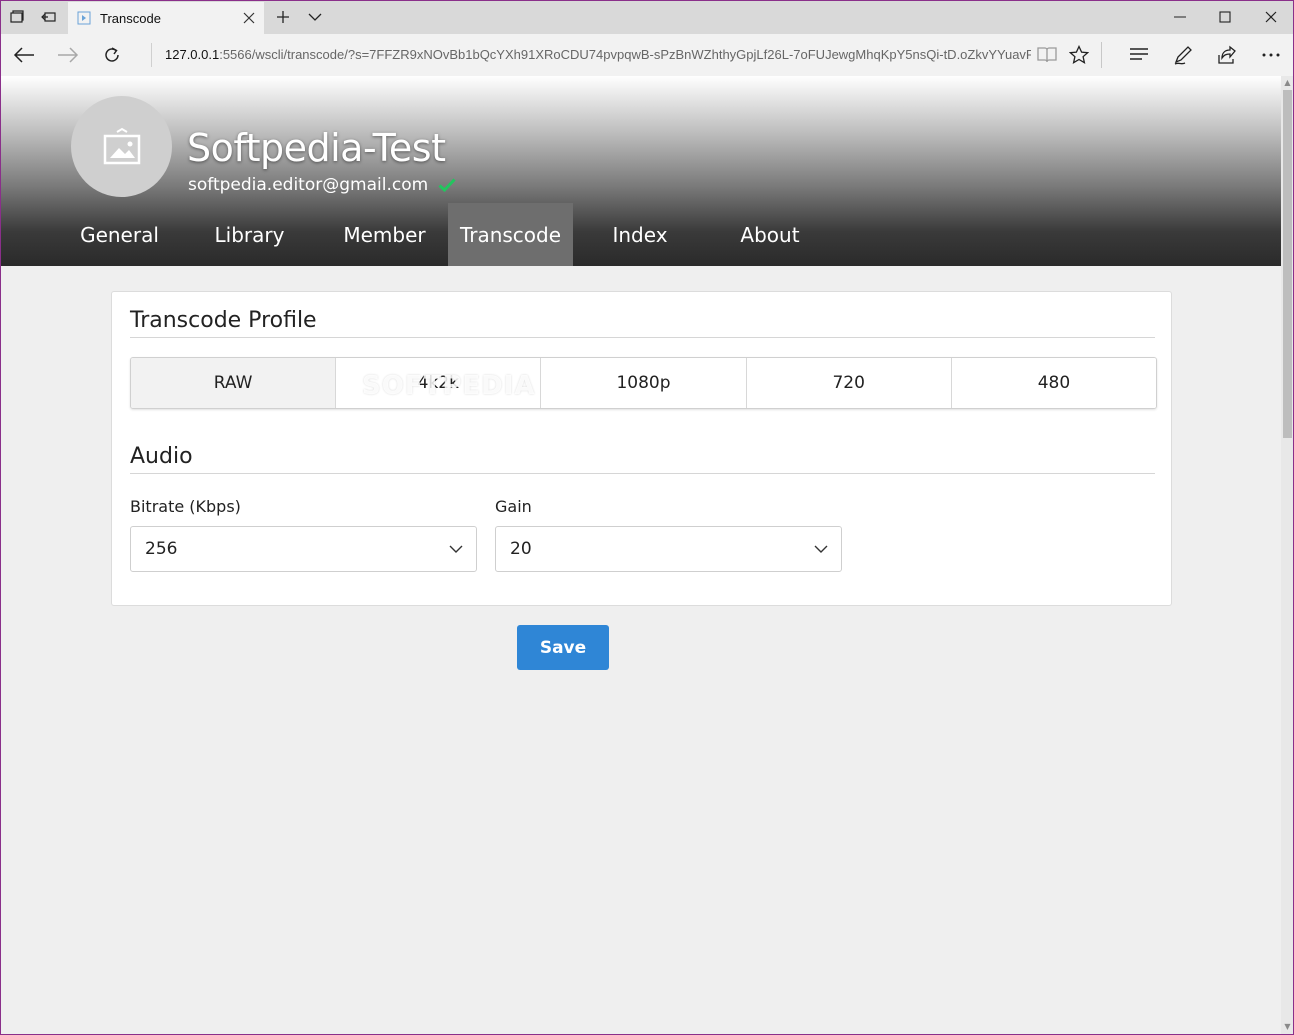 The height and width of the screenshot is (1035, 1294). What do you see at coordinates (1180, 17) in the screenshot?
I see `minimize-icon` at bounding box center [1180, 17].